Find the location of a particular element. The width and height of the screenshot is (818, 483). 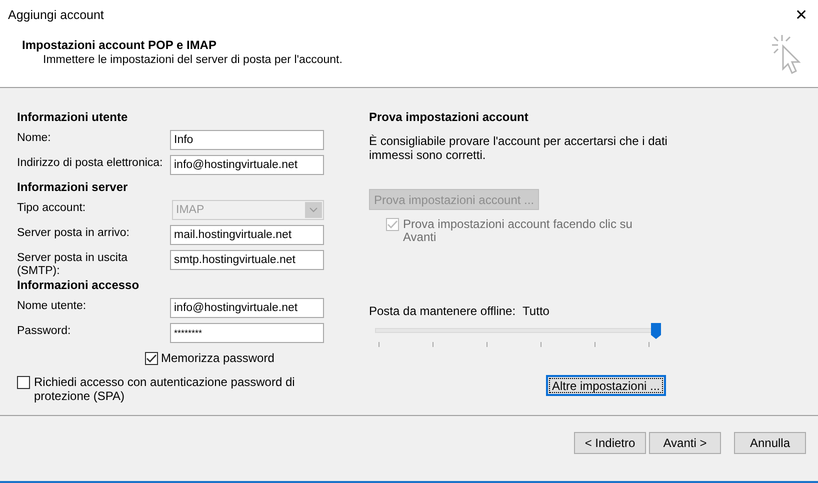

wizard-button: Avanti > is located at coordinates (685, 443).